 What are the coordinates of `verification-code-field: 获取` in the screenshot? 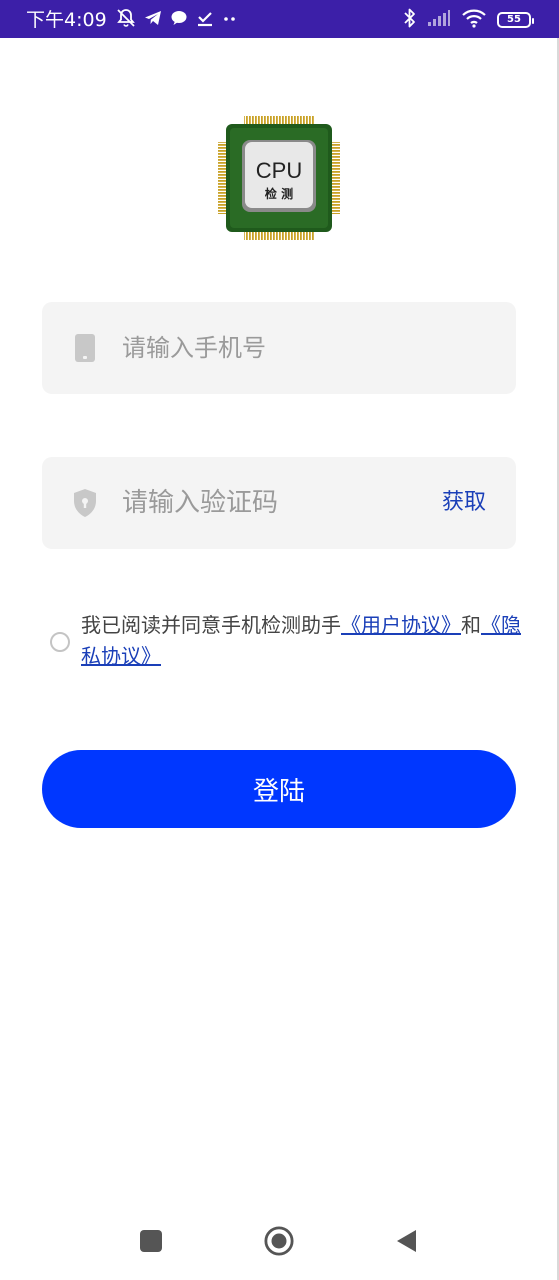 It's located at (279, 503).